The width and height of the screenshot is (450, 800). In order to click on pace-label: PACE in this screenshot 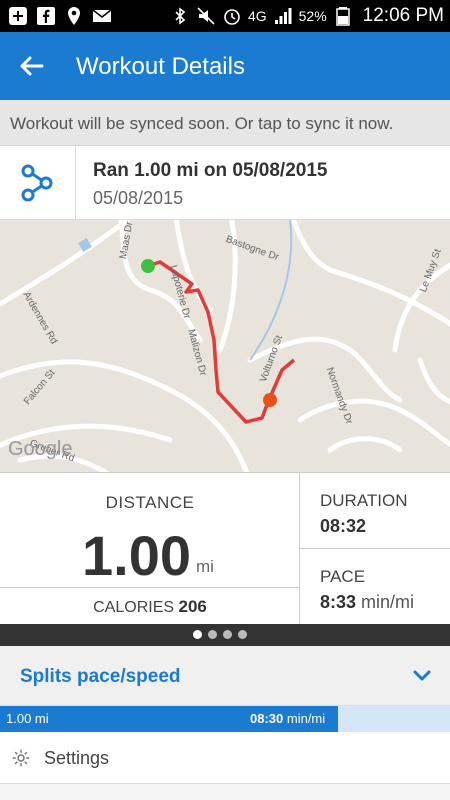, I will do `click(343, 576)`.